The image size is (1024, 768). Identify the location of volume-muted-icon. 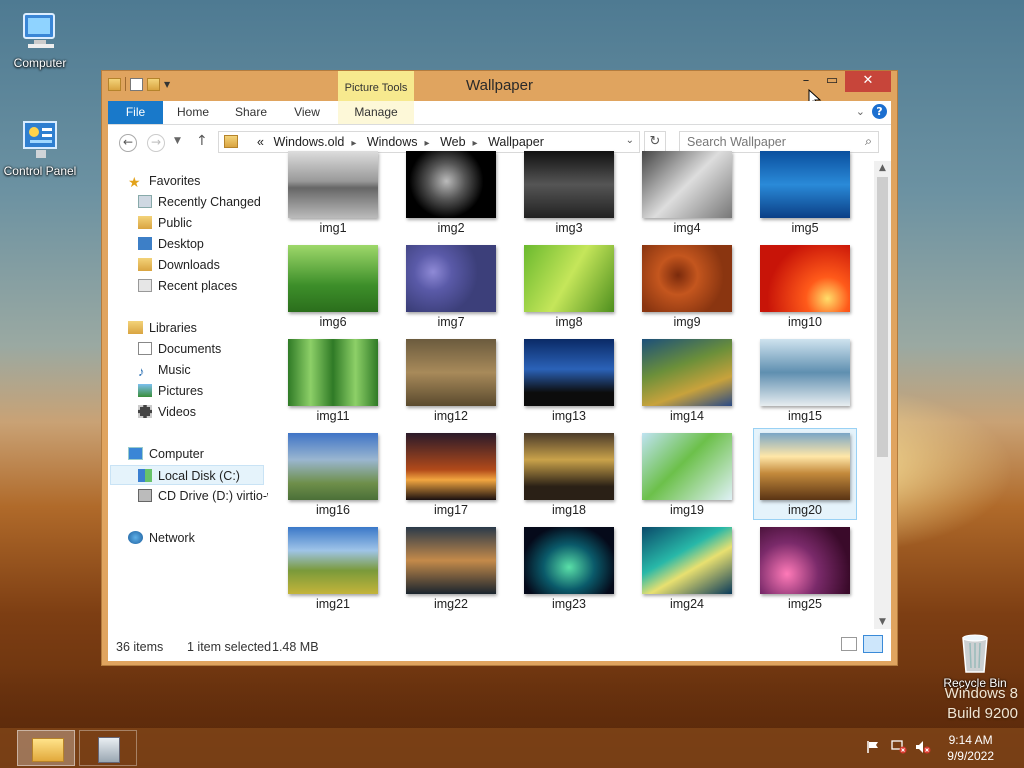
(923, 747).